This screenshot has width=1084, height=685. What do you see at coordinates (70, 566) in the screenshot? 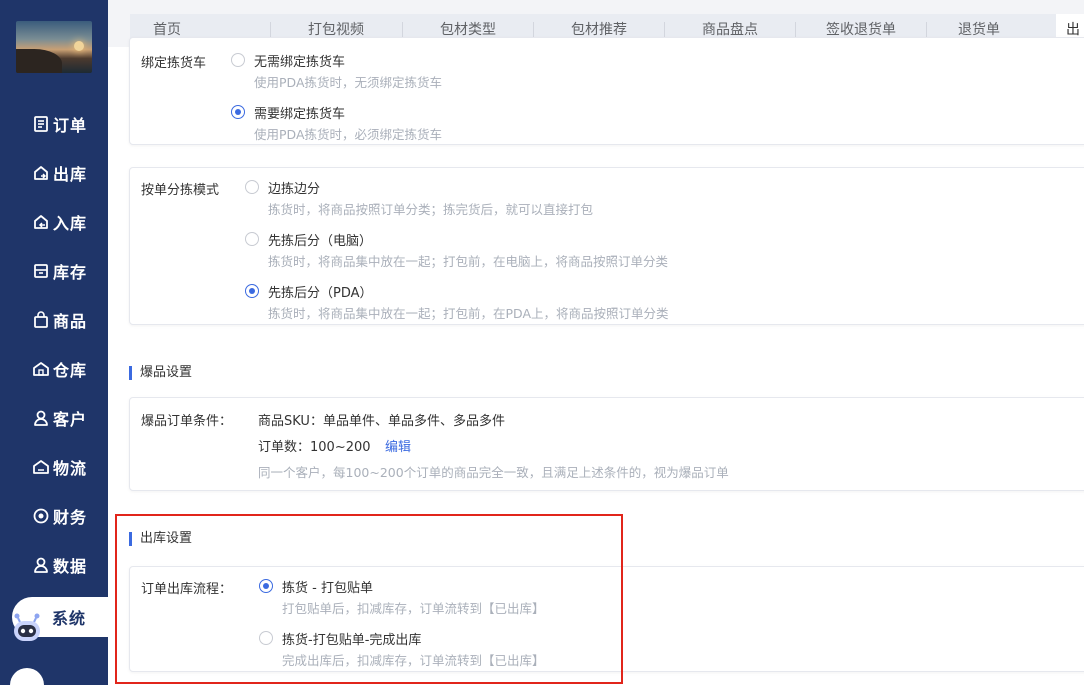
I see `sidebar-item-label: 数据` at bounding box center [70, 566].